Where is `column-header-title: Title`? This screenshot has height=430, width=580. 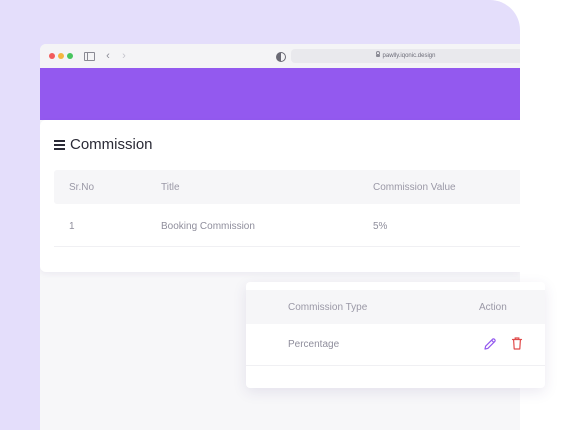
column-header-title: Title is located at coordinates (170, 187).